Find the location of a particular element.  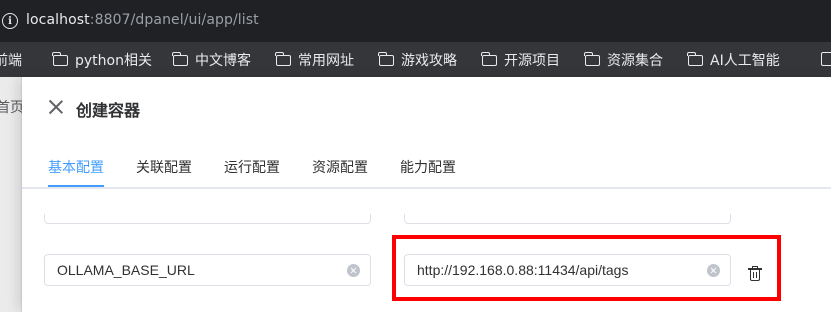

bookmark-label: 资源集合 is located at coordinates (635, 61).